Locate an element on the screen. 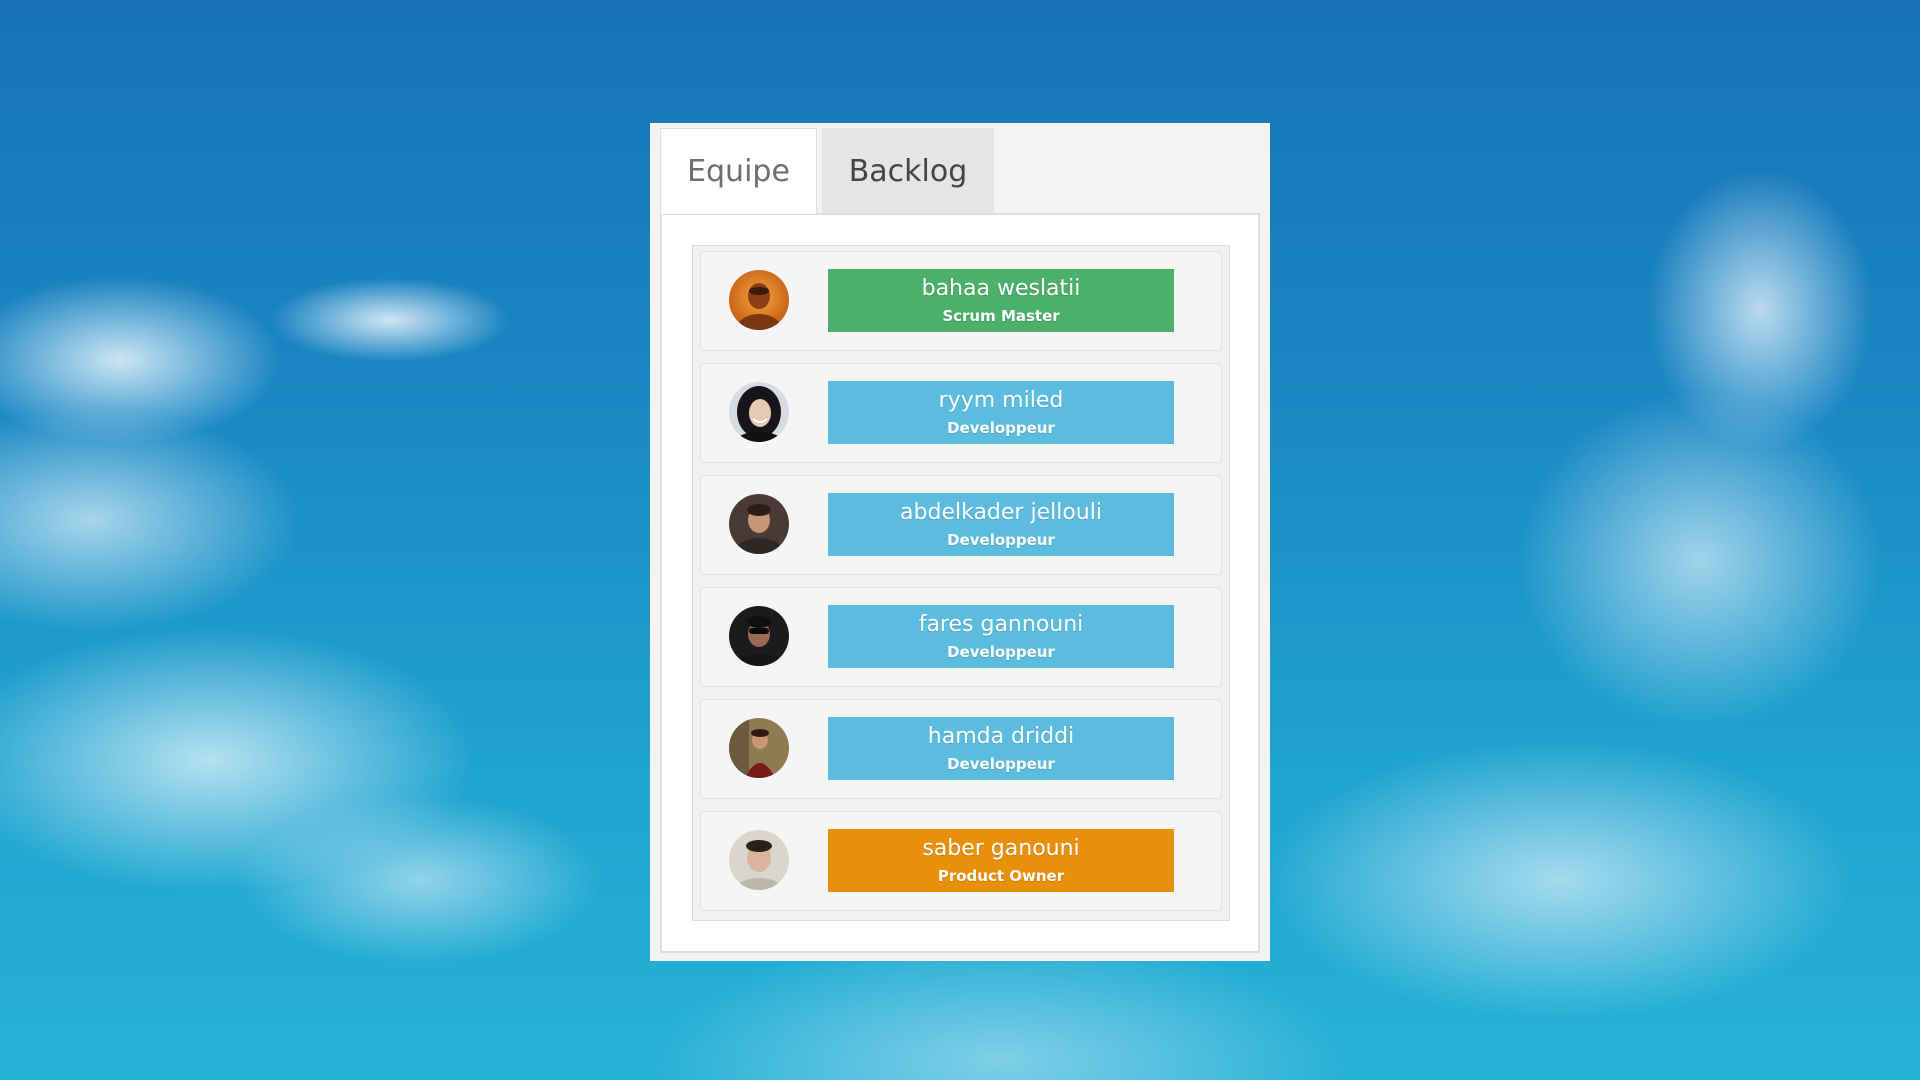  tab-equipe: Equipe is located at coordinates (738, 171).